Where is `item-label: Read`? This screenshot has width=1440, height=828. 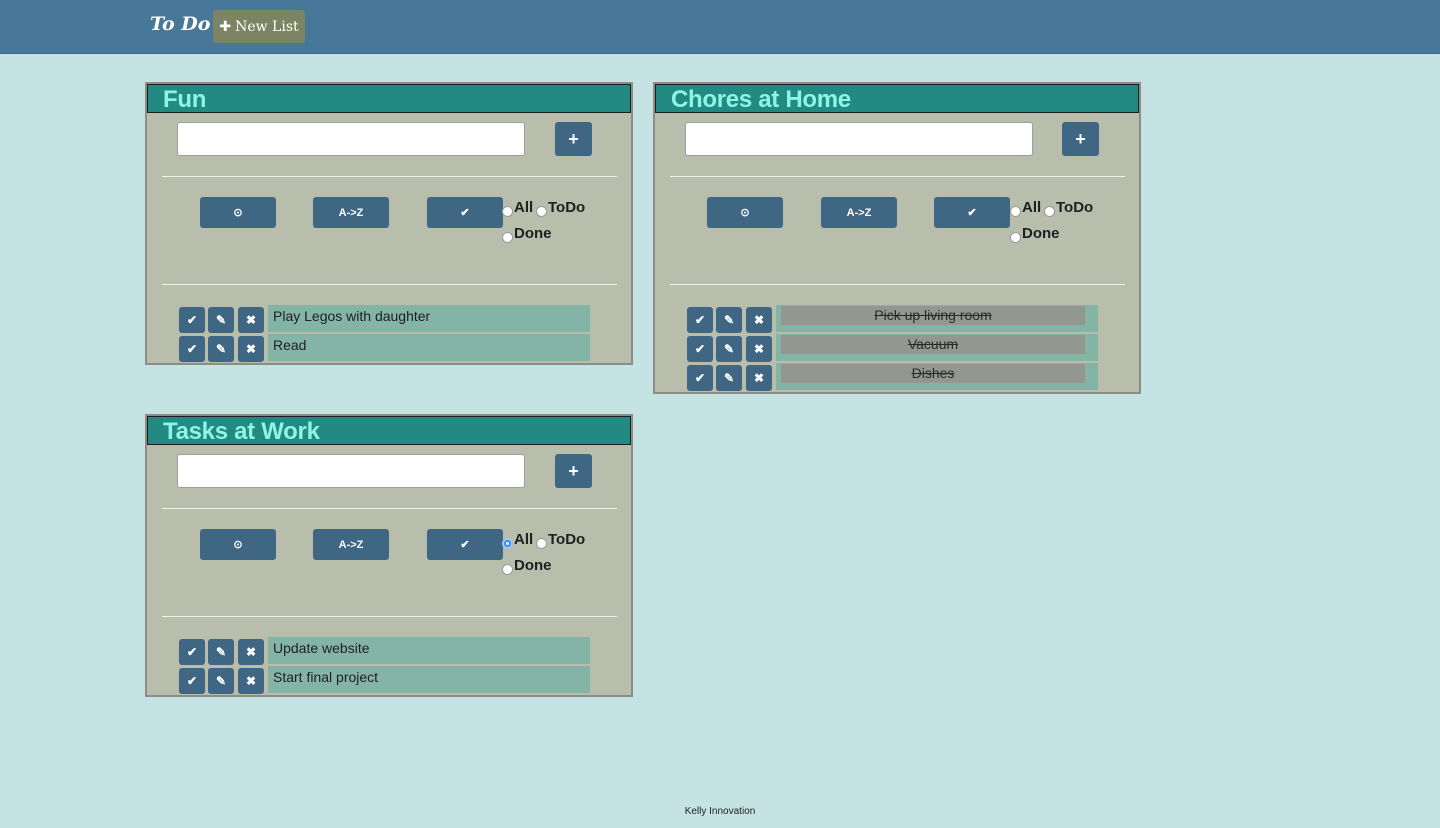 item-label: Read is located at coordinates (290, 345).